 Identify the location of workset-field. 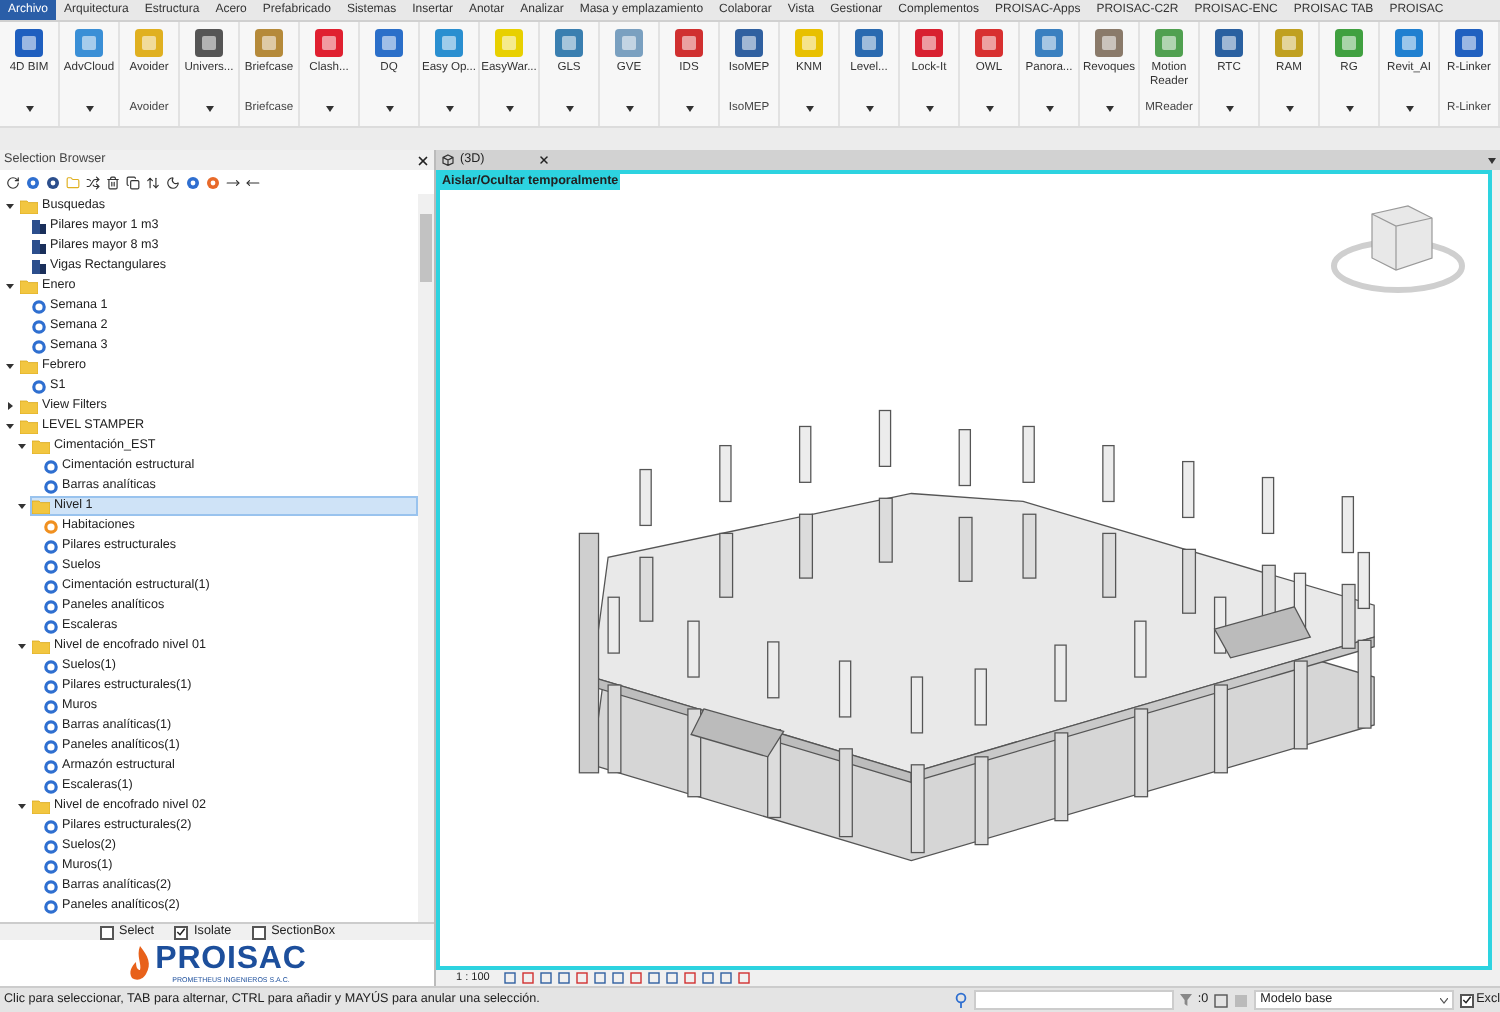
(1073, 1000).